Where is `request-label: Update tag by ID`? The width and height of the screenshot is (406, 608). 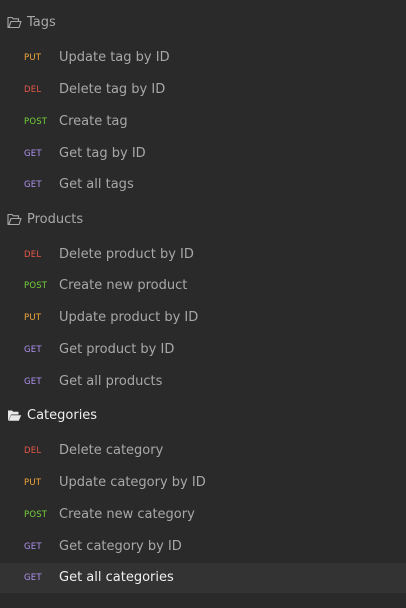 request-label: Update tag by ID is located at coordinates (114, 57).